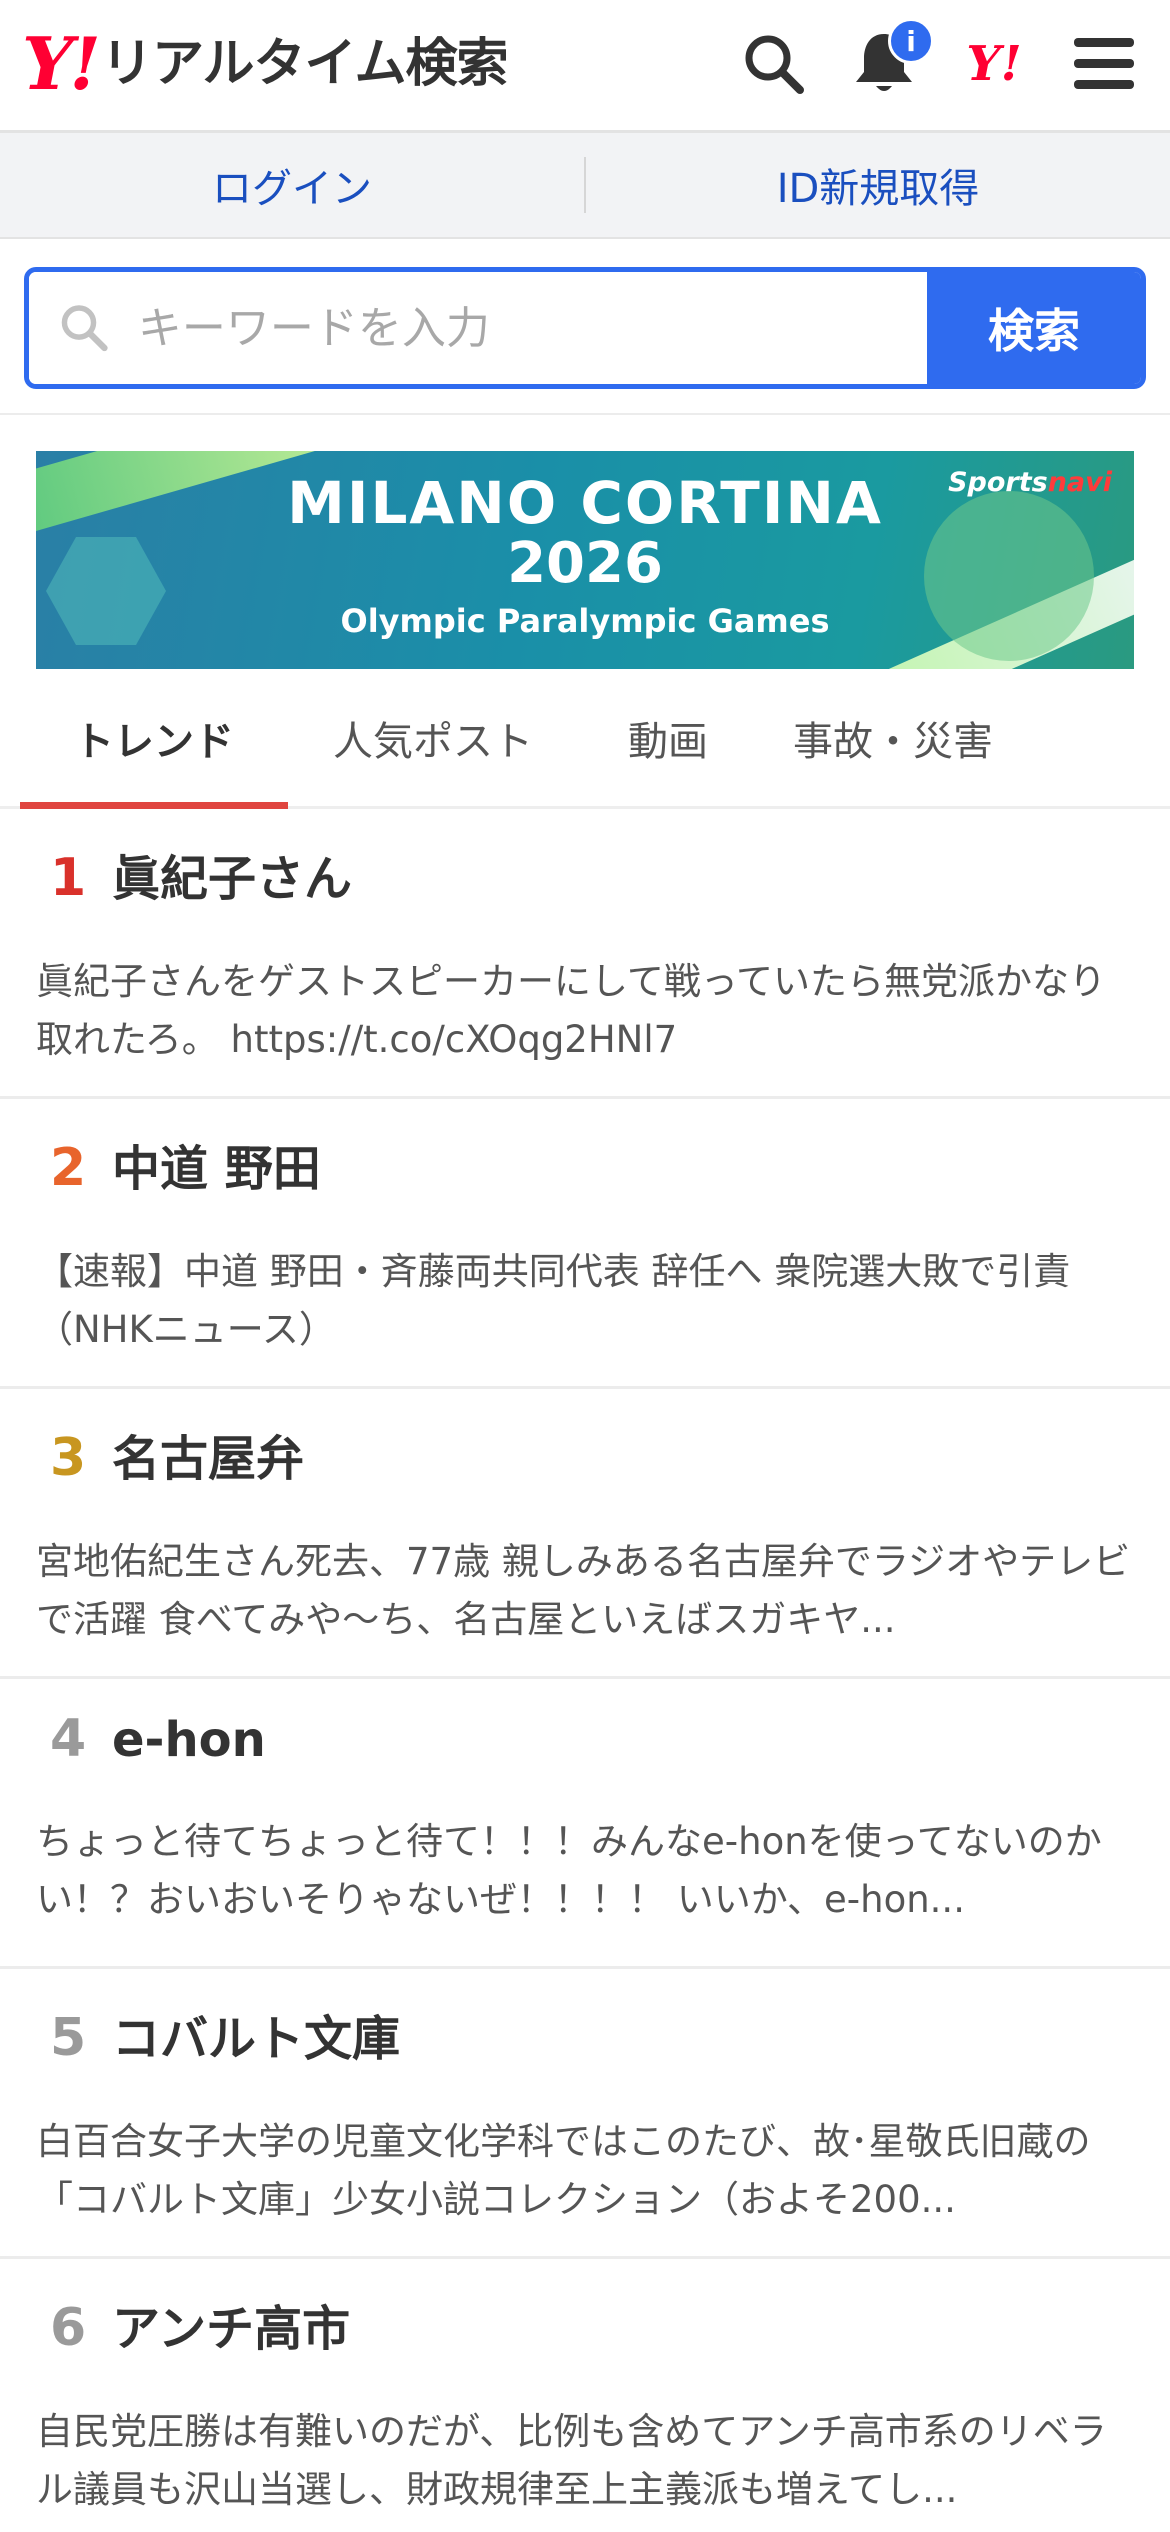 The height and width of the screenshot is (2532, 1170). What do you see at coordinates (84, 328) in the screenshot?
I see `search-field-icon` at bounding box center [84, 328].